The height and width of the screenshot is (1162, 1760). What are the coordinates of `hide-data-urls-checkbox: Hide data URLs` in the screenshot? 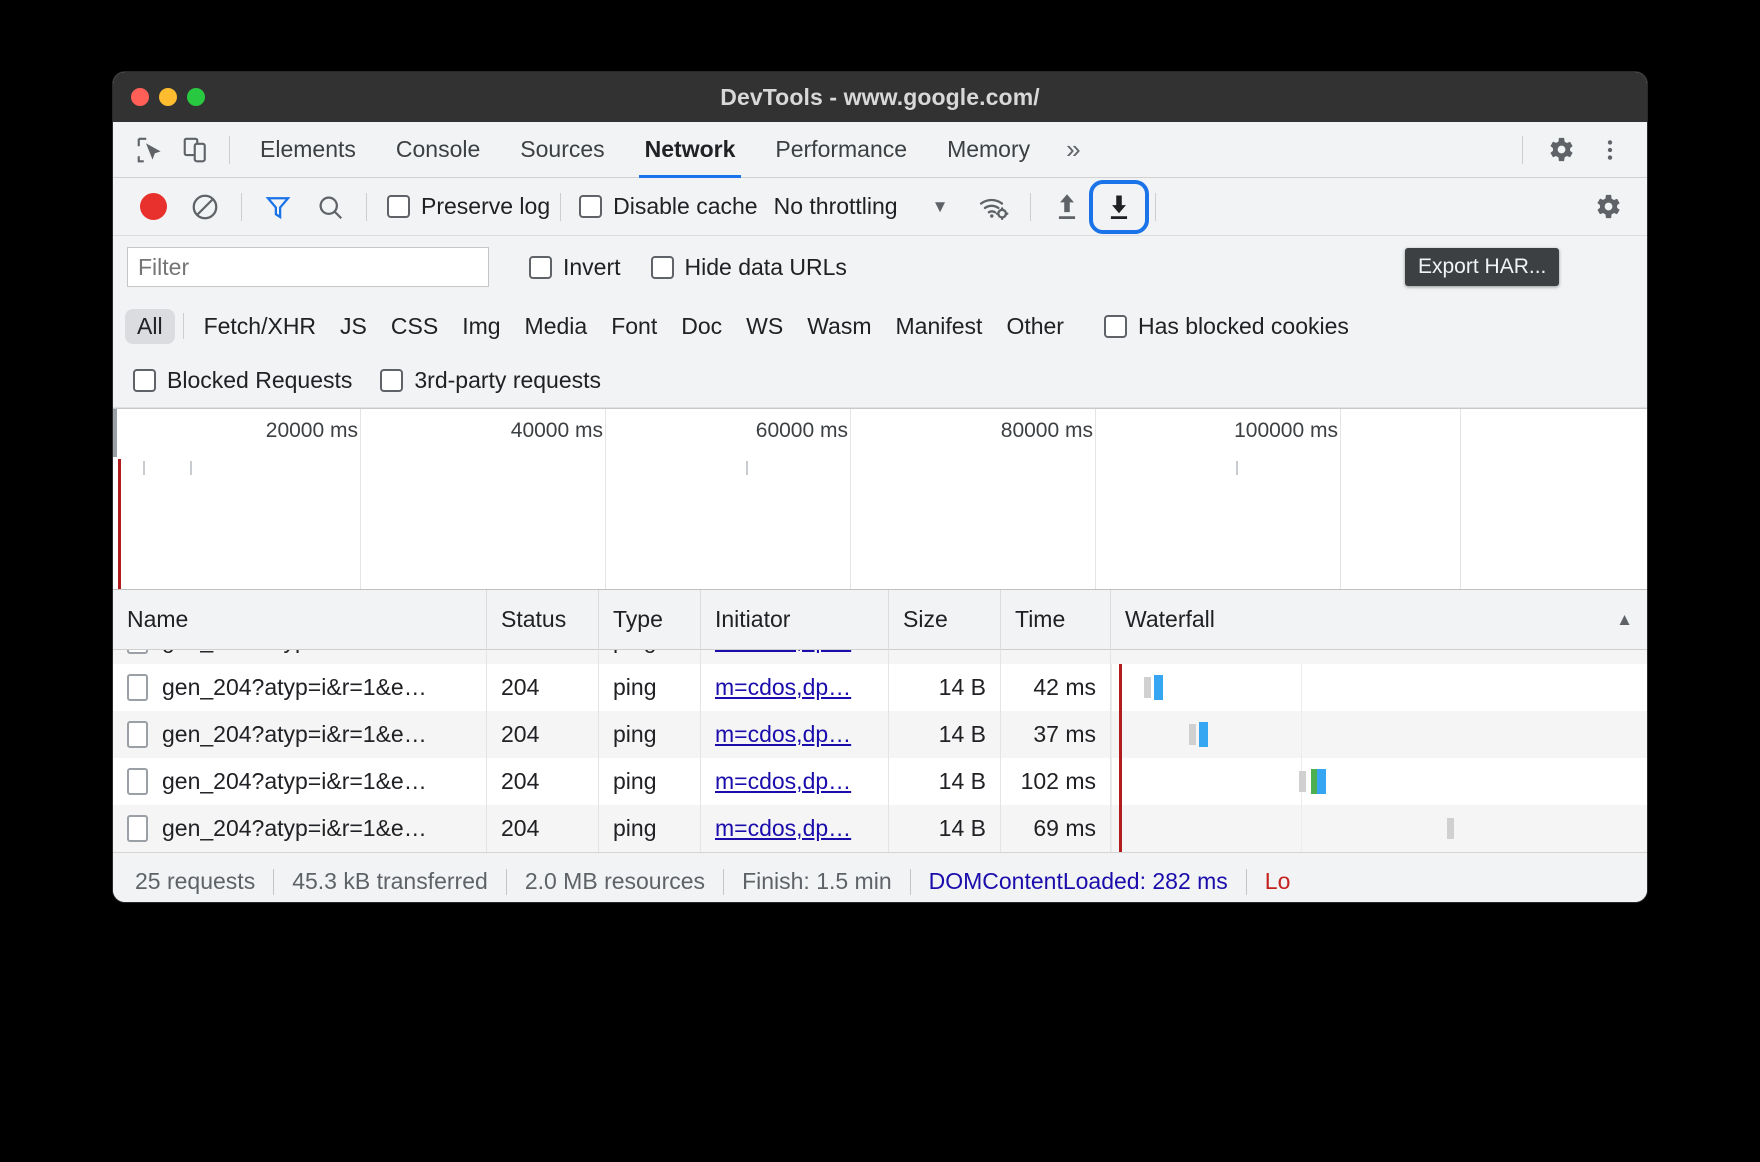 It's located at (748, 267).